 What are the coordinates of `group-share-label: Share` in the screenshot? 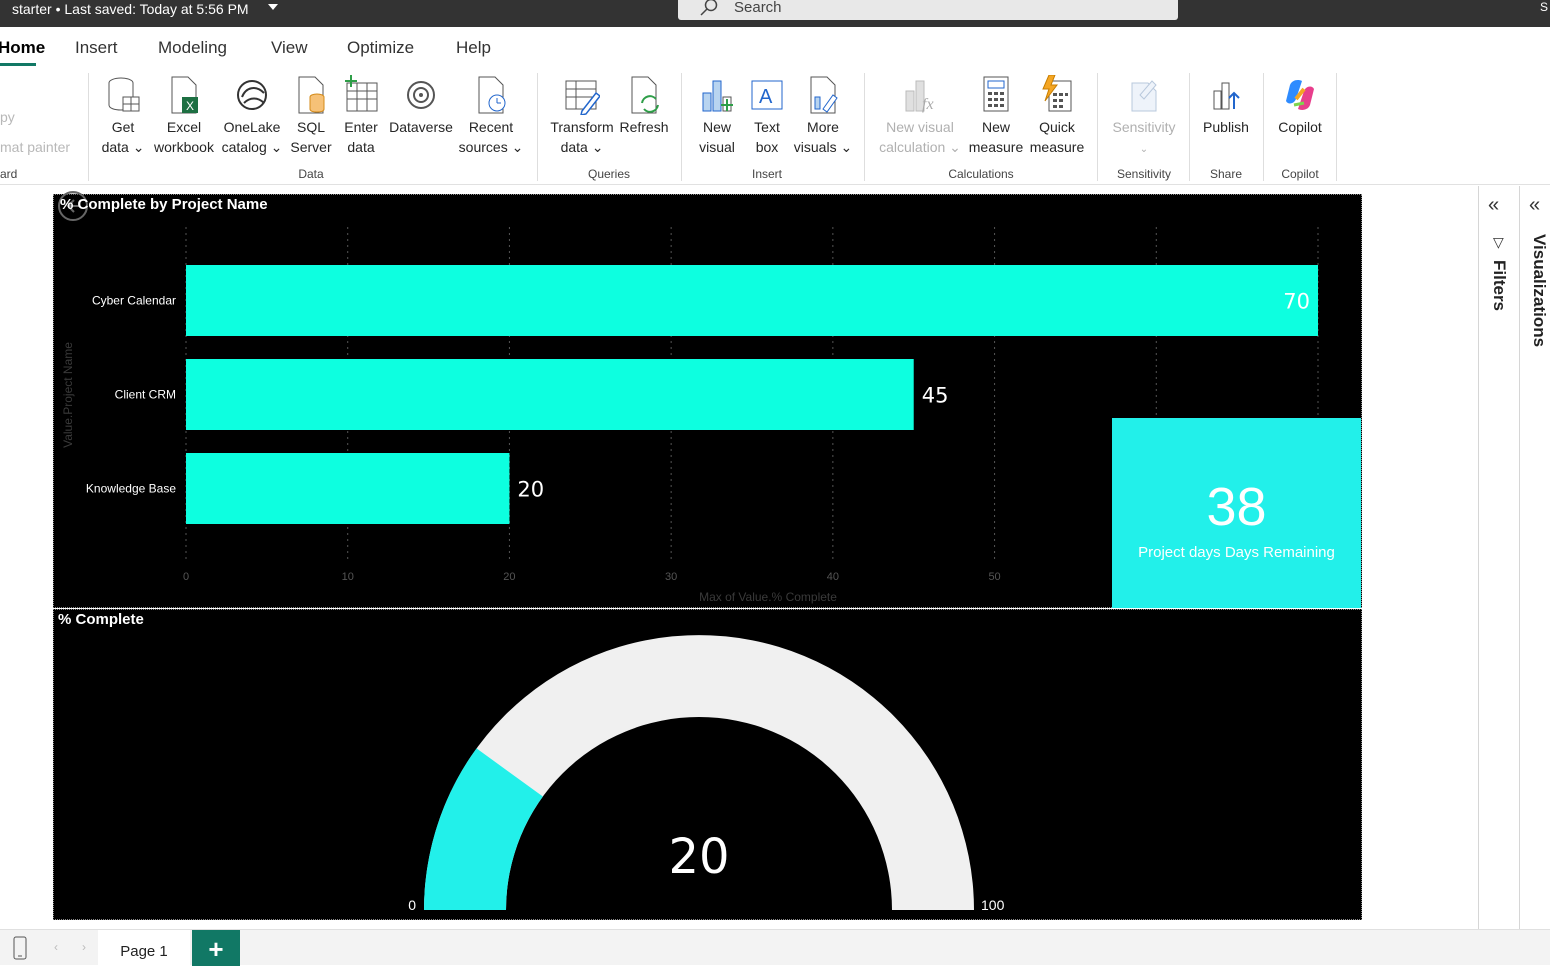 It's located at (1226, 174).